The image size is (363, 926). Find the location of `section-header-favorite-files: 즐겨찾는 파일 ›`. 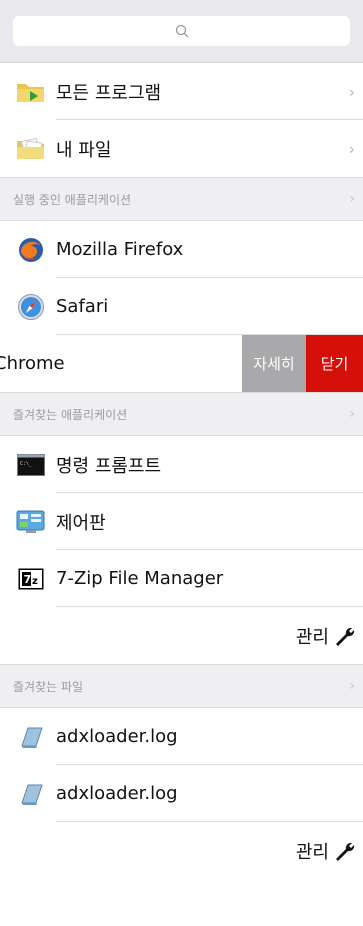

section-header-favorite-files: 즐겨찾는 파일 › is located at coordinates (181, 686).